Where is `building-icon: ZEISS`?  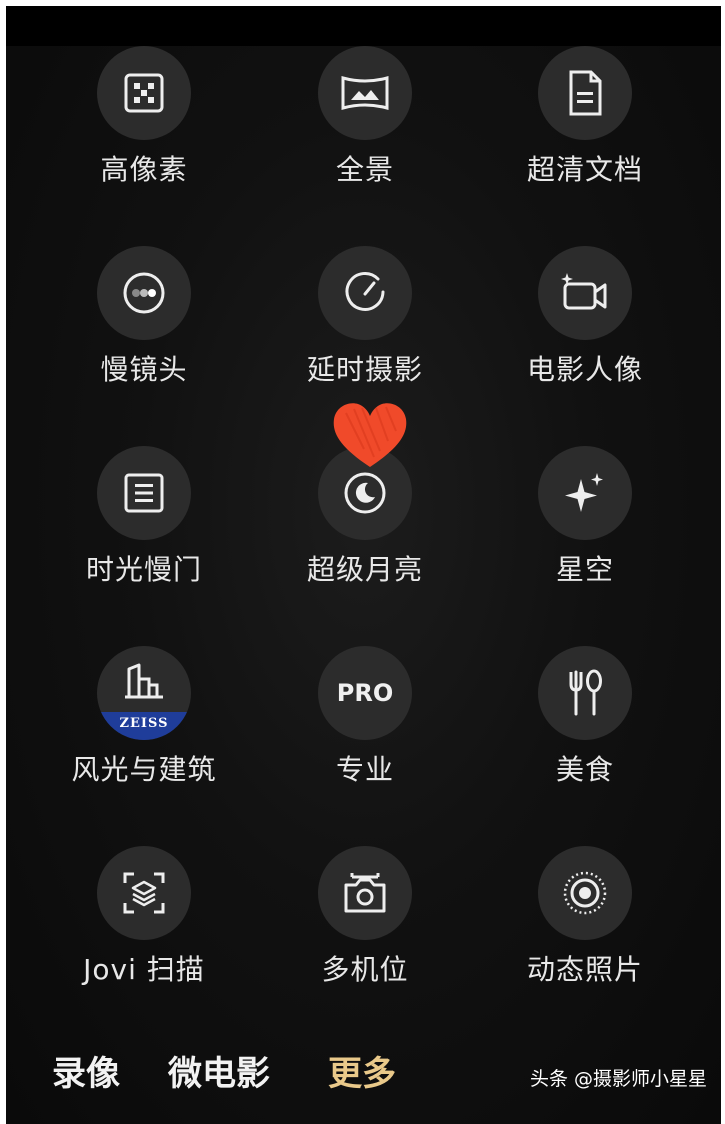 building-icon: ZEISS is located at coordinates (144, 693).